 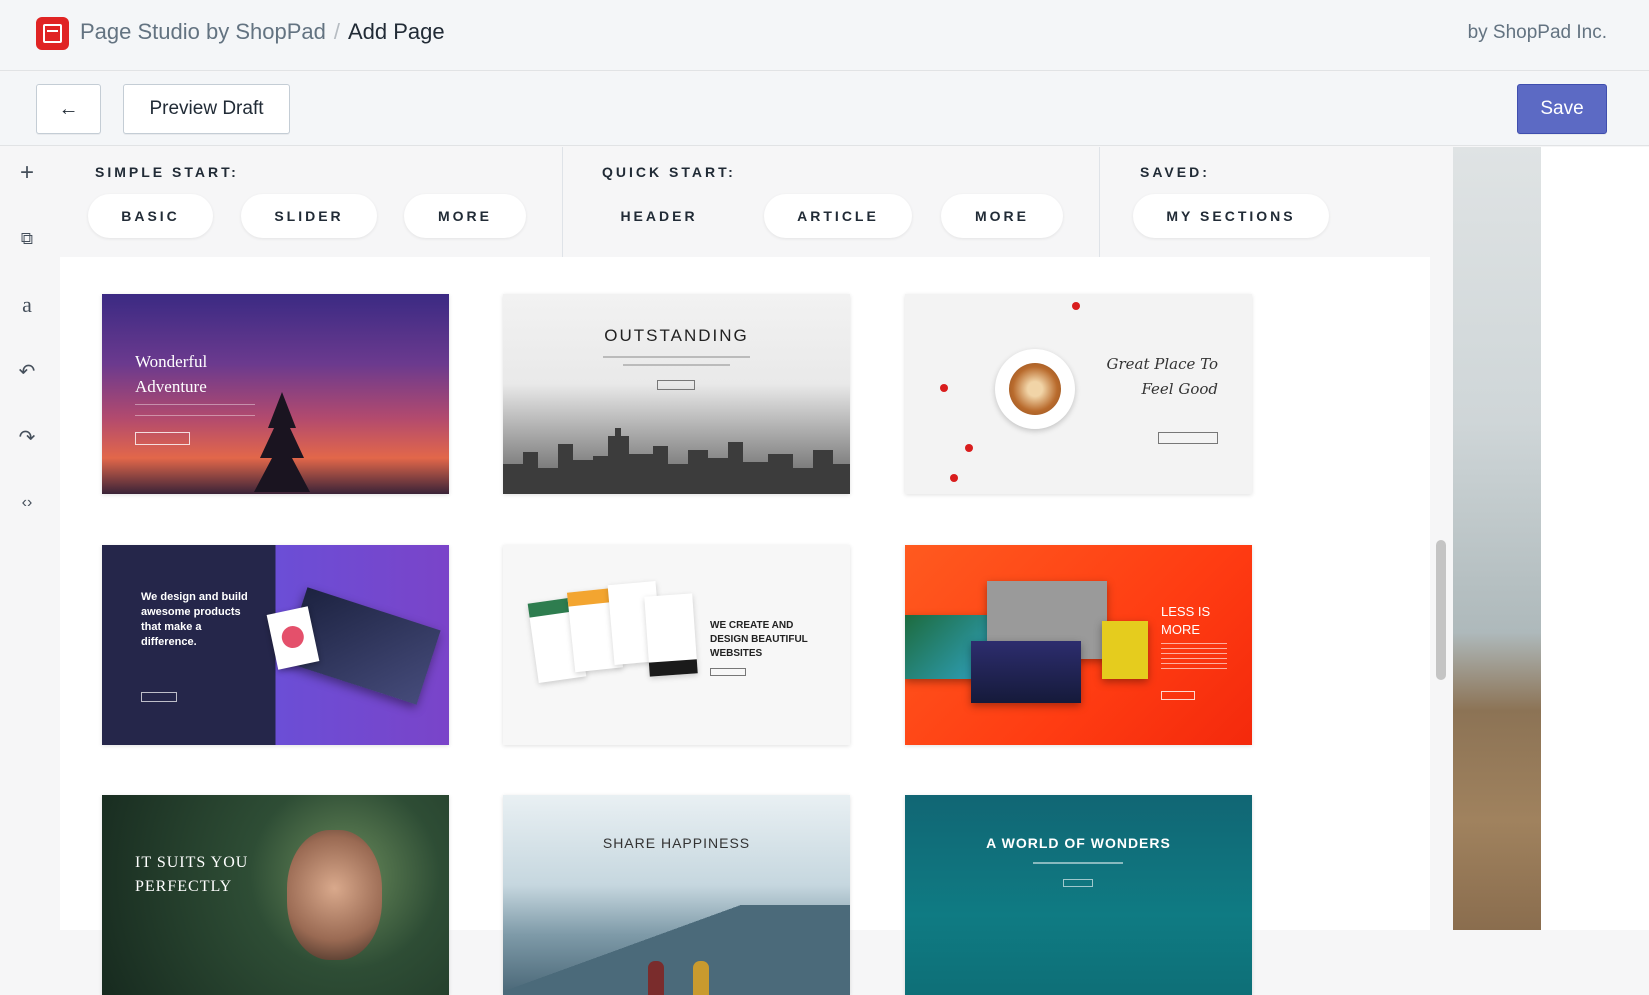 I want to click on quick-more-pill: MORE, so click(x=1002, y=216).